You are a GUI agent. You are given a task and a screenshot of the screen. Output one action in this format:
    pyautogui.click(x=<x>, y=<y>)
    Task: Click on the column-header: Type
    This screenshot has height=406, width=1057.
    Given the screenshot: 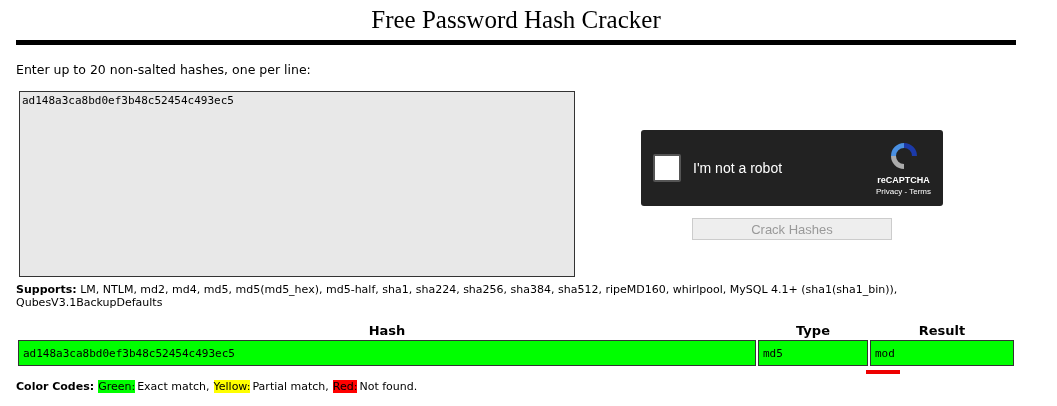 What is the action you would take?
    pyautogui.click(x=813, y=330)
    